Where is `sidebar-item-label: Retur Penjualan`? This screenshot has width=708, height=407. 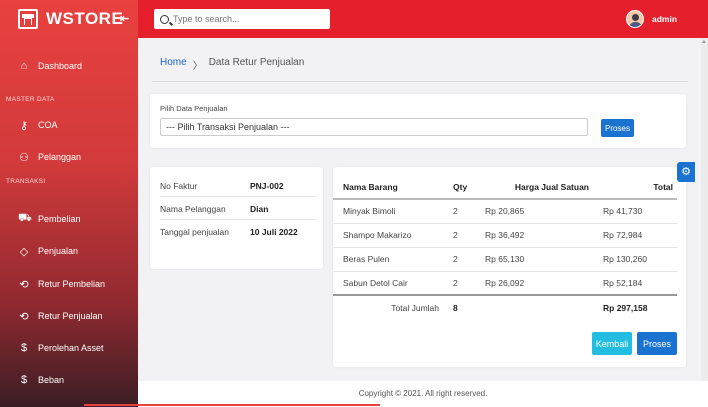
sidebar-item-label: Retur Penjualan is located at coordinates (70, 316).